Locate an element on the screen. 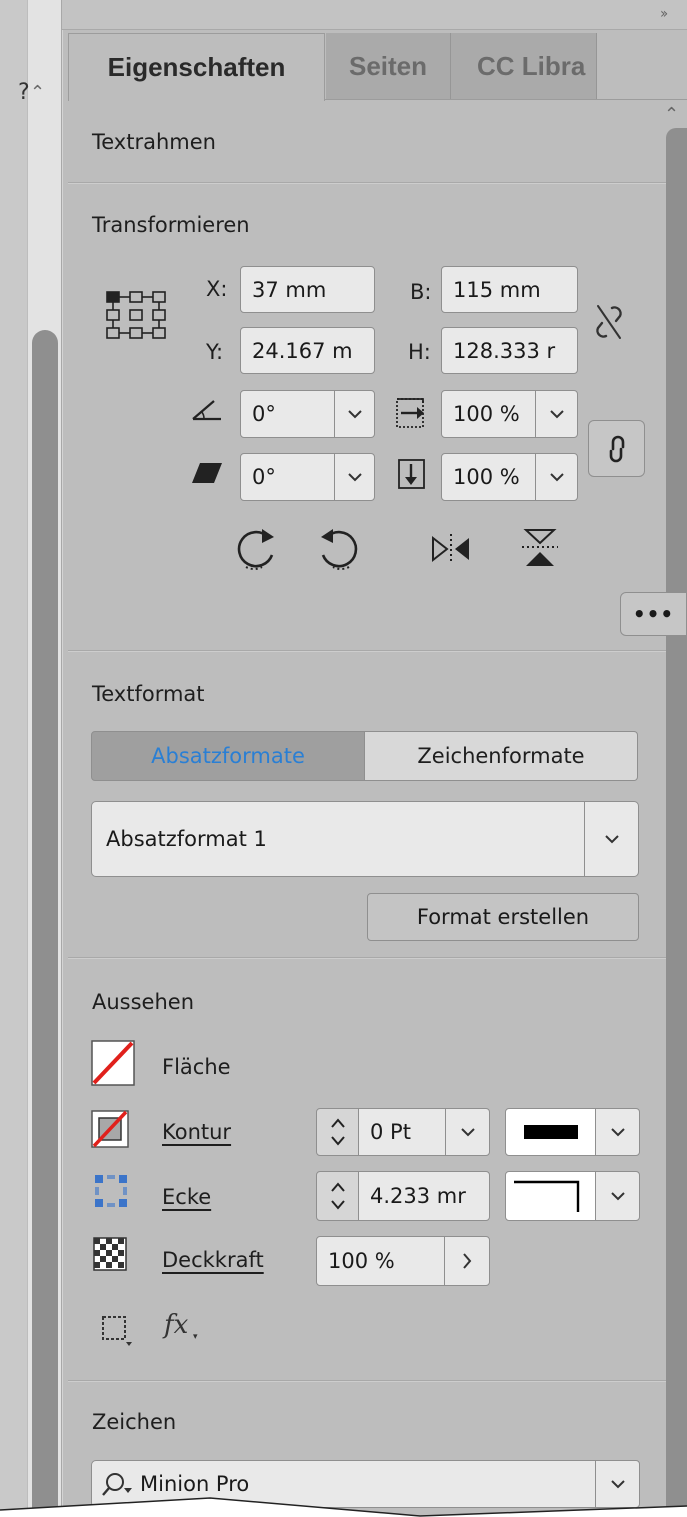 This screenshot has width=687, height=1517. corner-shape-select is located at coordinates (550, 1196).